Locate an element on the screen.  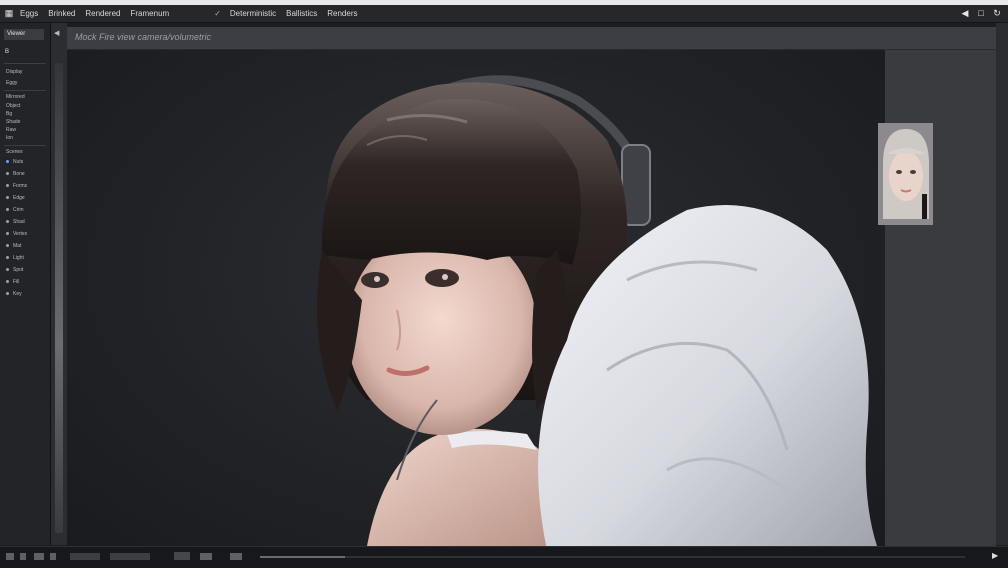
menu-item-6: Ballistics is located at coordinates (301, 13).